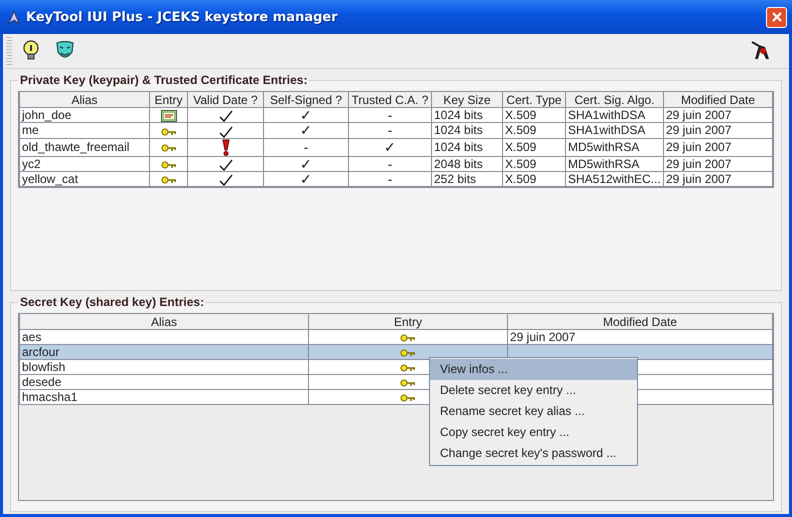  What do you see at coordinates (534, 100) in the screenshot?
I see `column-header: Cert. Type` at bounding box center [534, 100].